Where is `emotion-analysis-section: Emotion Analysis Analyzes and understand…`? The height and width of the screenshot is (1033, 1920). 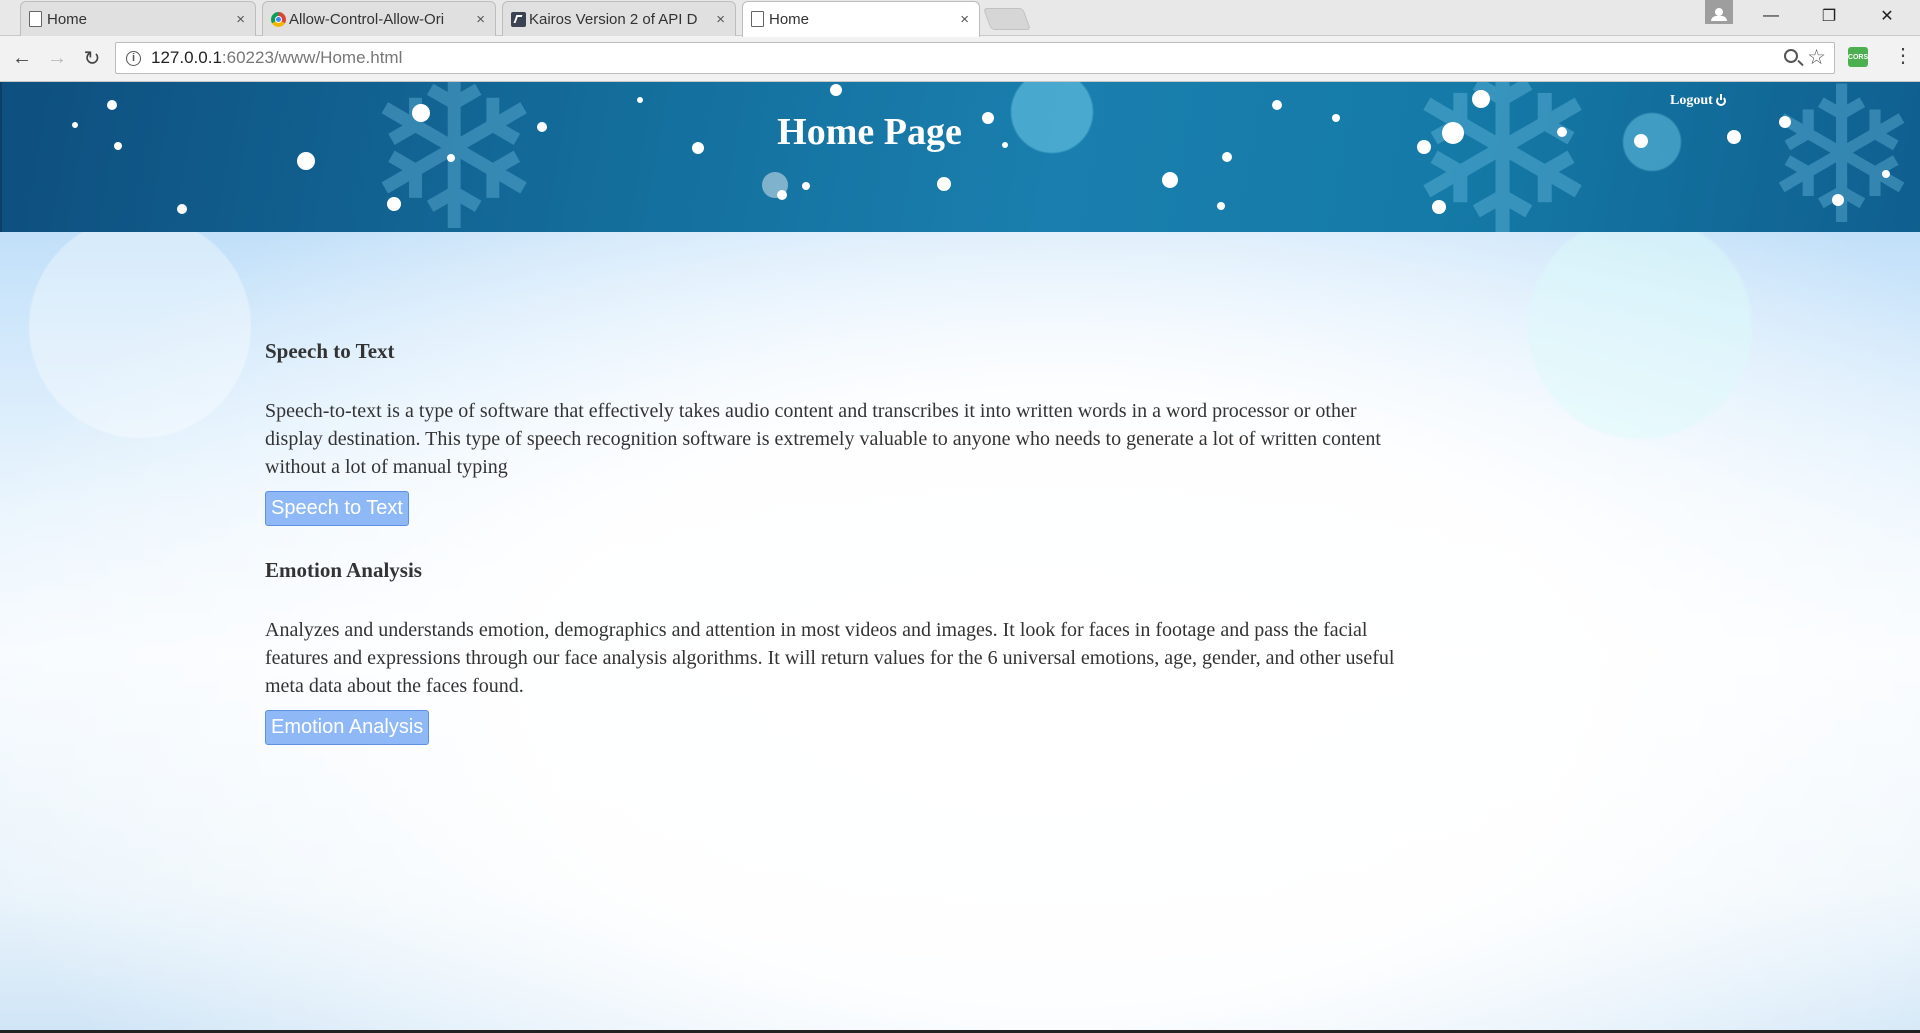 emotion-analysis-section: Emotion Analysis Analyzes and understand… is located at coordinates (830, 667).